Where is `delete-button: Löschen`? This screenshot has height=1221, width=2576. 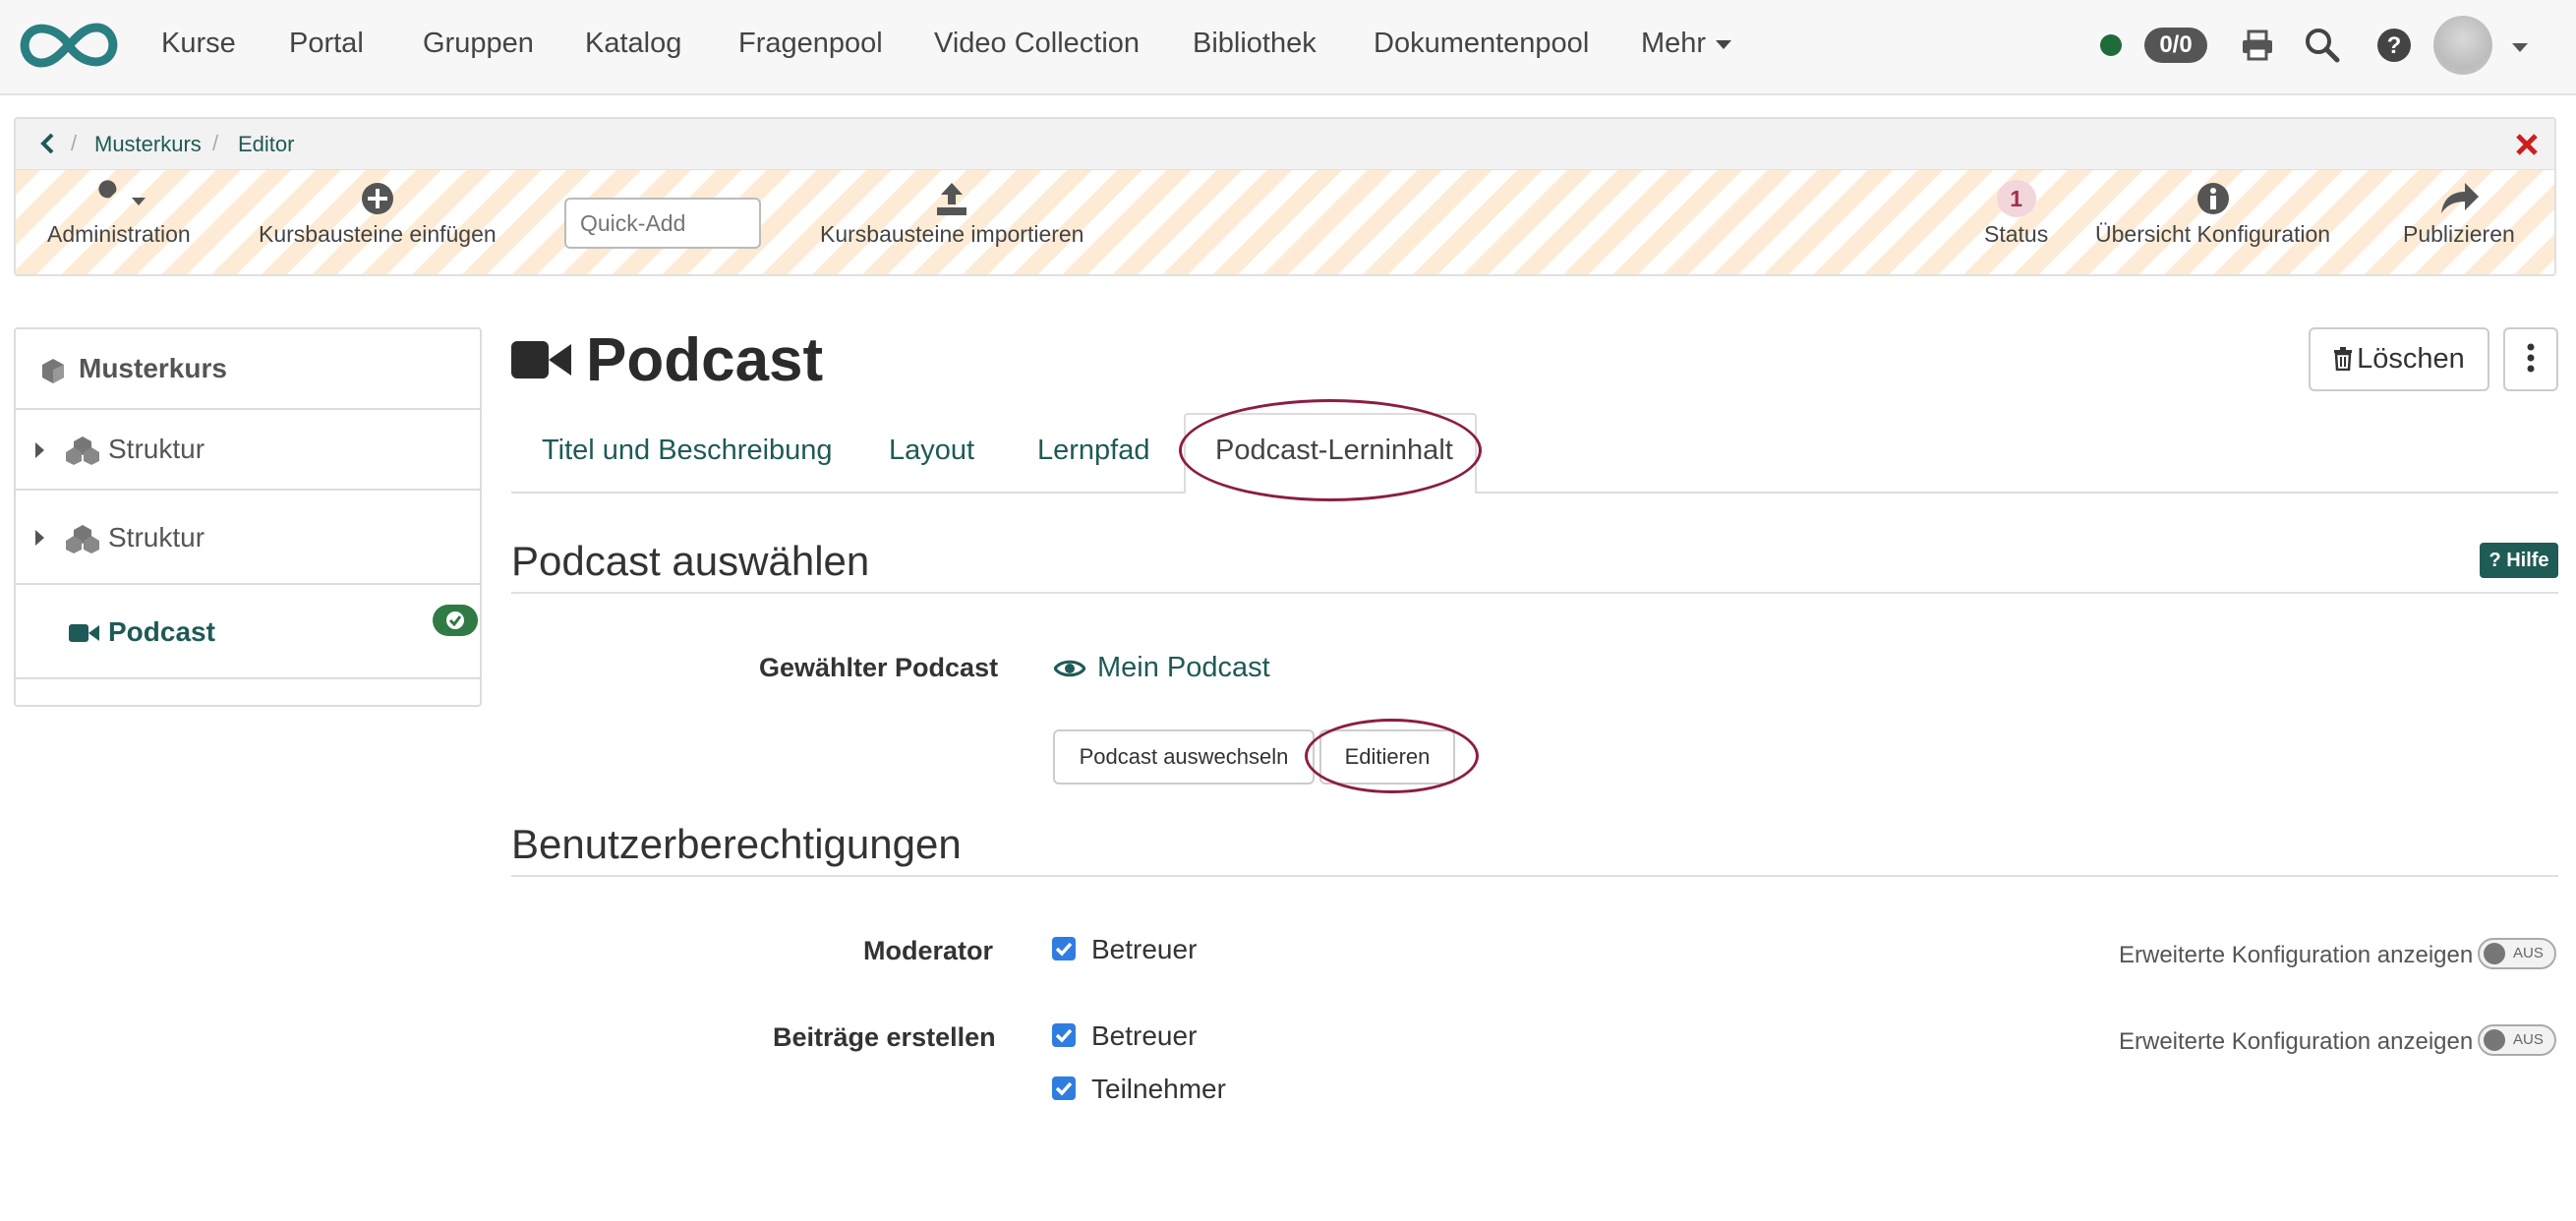
delete-button: Löschen is located at coordinates (2399, 359).